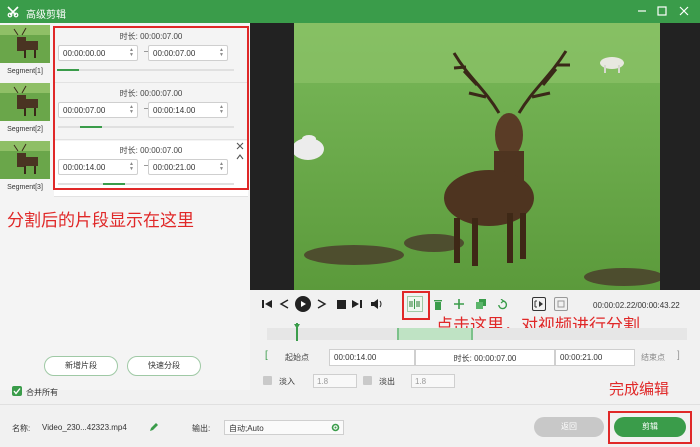 Image resolution: width=700 pixels, height=447 pixels. I want to click on maximize-icon, so click(662, 11).